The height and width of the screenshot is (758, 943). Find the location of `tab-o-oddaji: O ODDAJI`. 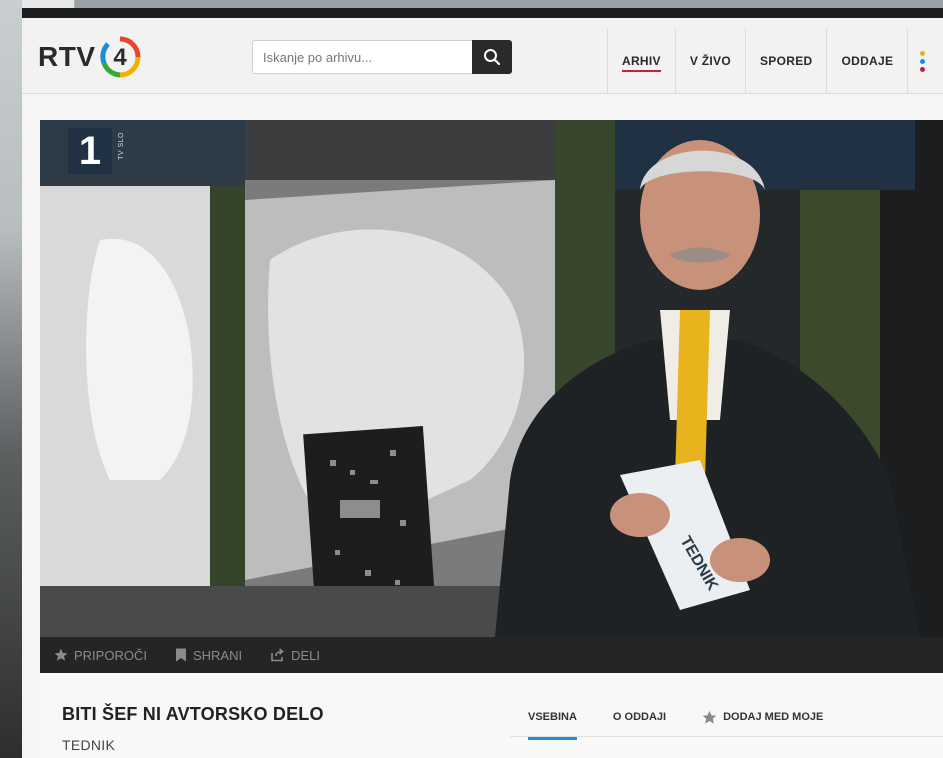

tab-o-oddaji: O ODDAJI is located at coordinates (639, 717).